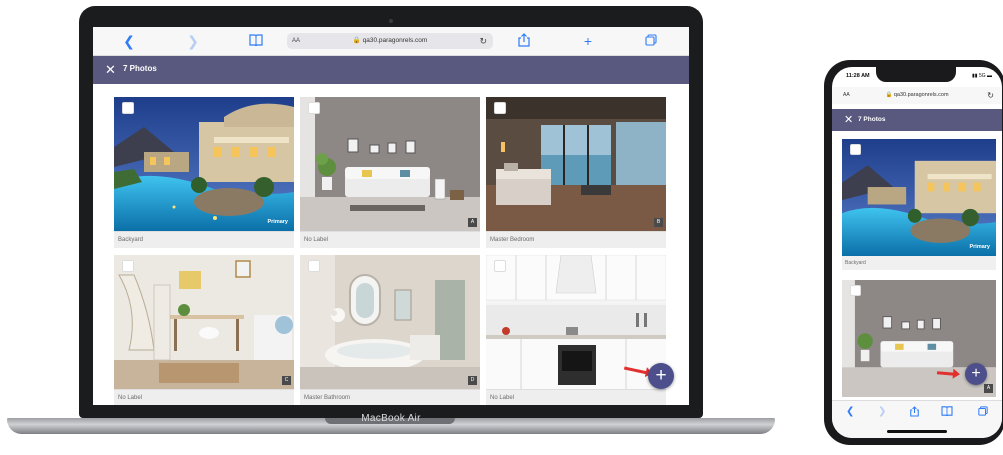 The image size is (1003, 455). What do you see at coordinates (658, 222) in the screenshot?
I see `photo-order-tag: B` at bounding box center [658, 222].